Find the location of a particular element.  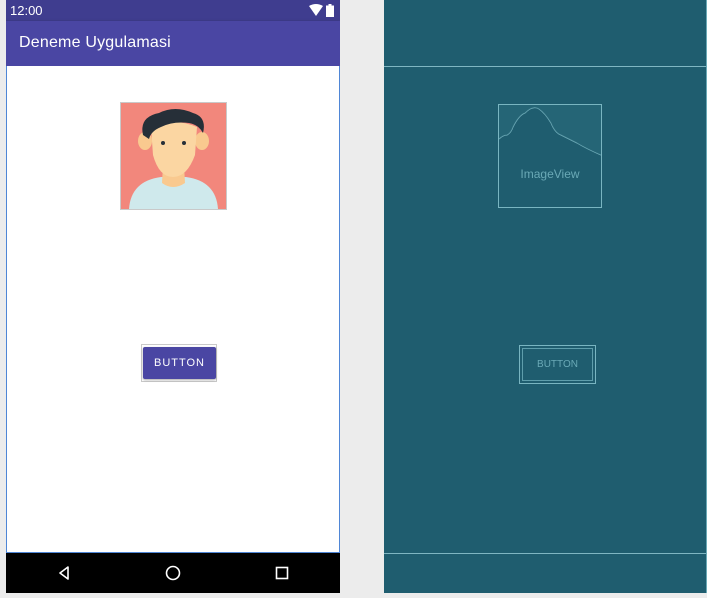

recents-icon is located at coordinates (282, 573).